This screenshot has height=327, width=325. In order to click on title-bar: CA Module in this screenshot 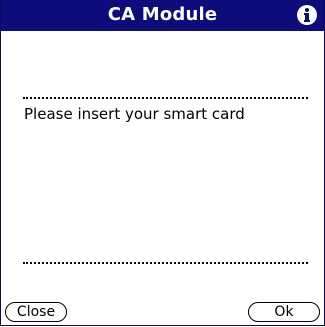, I will do `click(162, 15)`.